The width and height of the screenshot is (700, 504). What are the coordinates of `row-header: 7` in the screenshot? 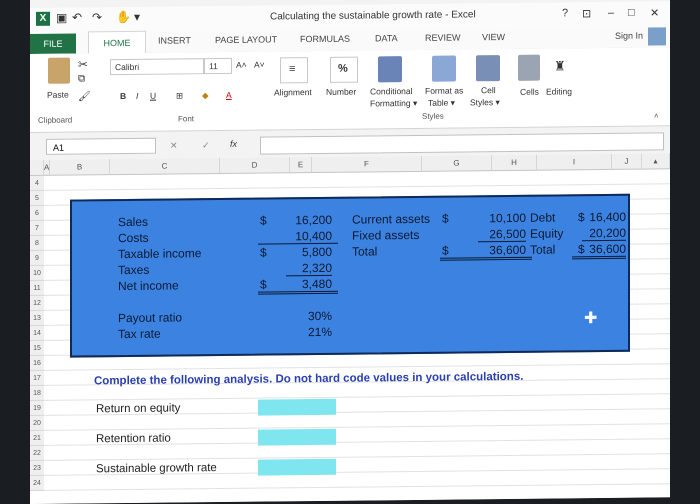 It's located at (37, 228).